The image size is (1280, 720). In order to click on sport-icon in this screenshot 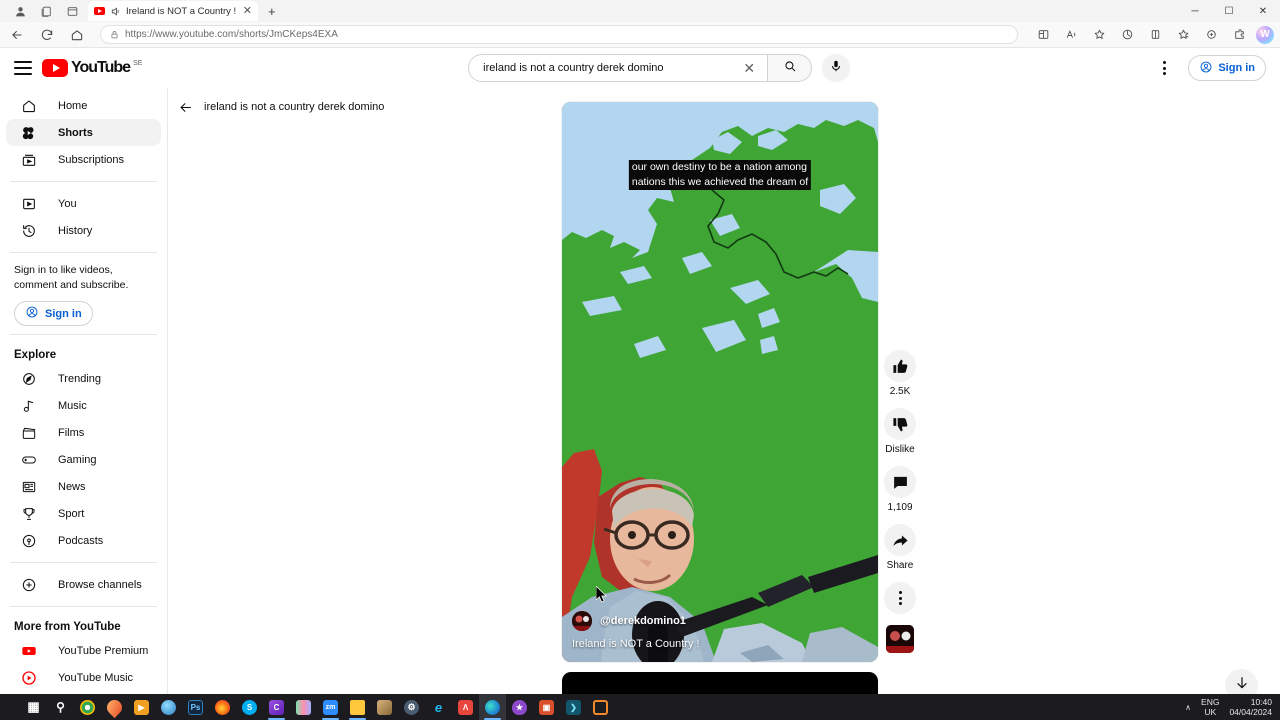, I will do `click(29, 514)`.